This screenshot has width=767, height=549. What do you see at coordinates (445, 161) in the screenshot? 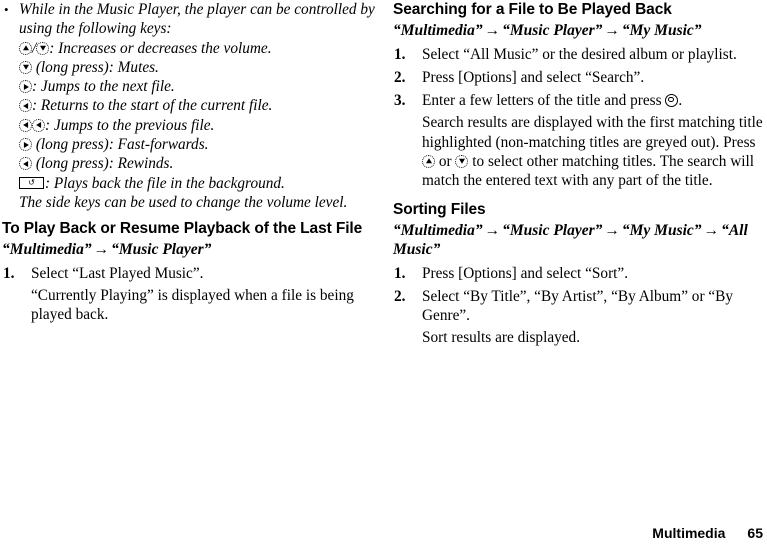
I see `note-text-part2: or` at bounding box center [445, 161].